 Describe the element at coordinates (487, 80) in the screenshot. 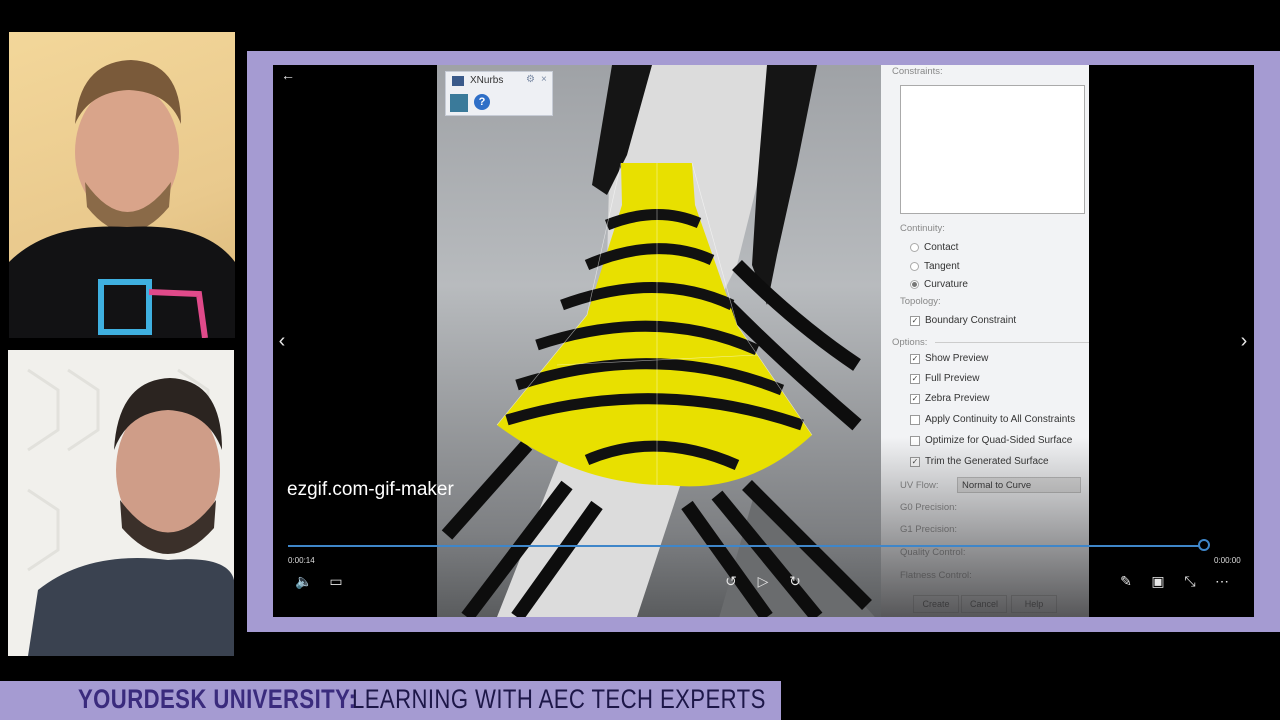

I see `xnurbs-title: XNurbs` at that location.